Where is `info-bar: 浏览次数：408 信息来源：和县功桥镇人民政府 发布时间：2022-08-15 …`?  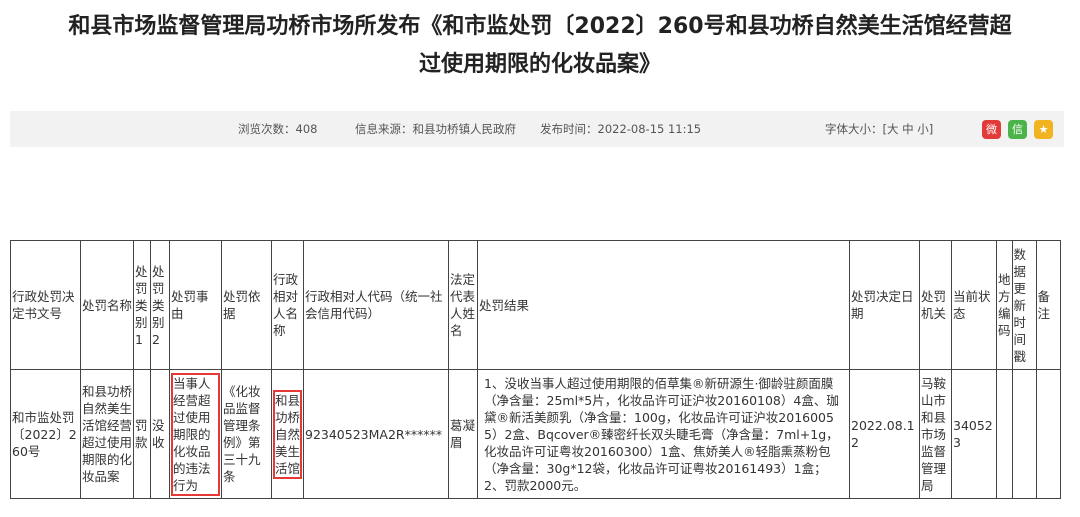
info-bar: 浏览次数：408 信息来源：和县功桥镇人民政府 发布时间：2022-08-15 … is located at coordinates (537, 129).